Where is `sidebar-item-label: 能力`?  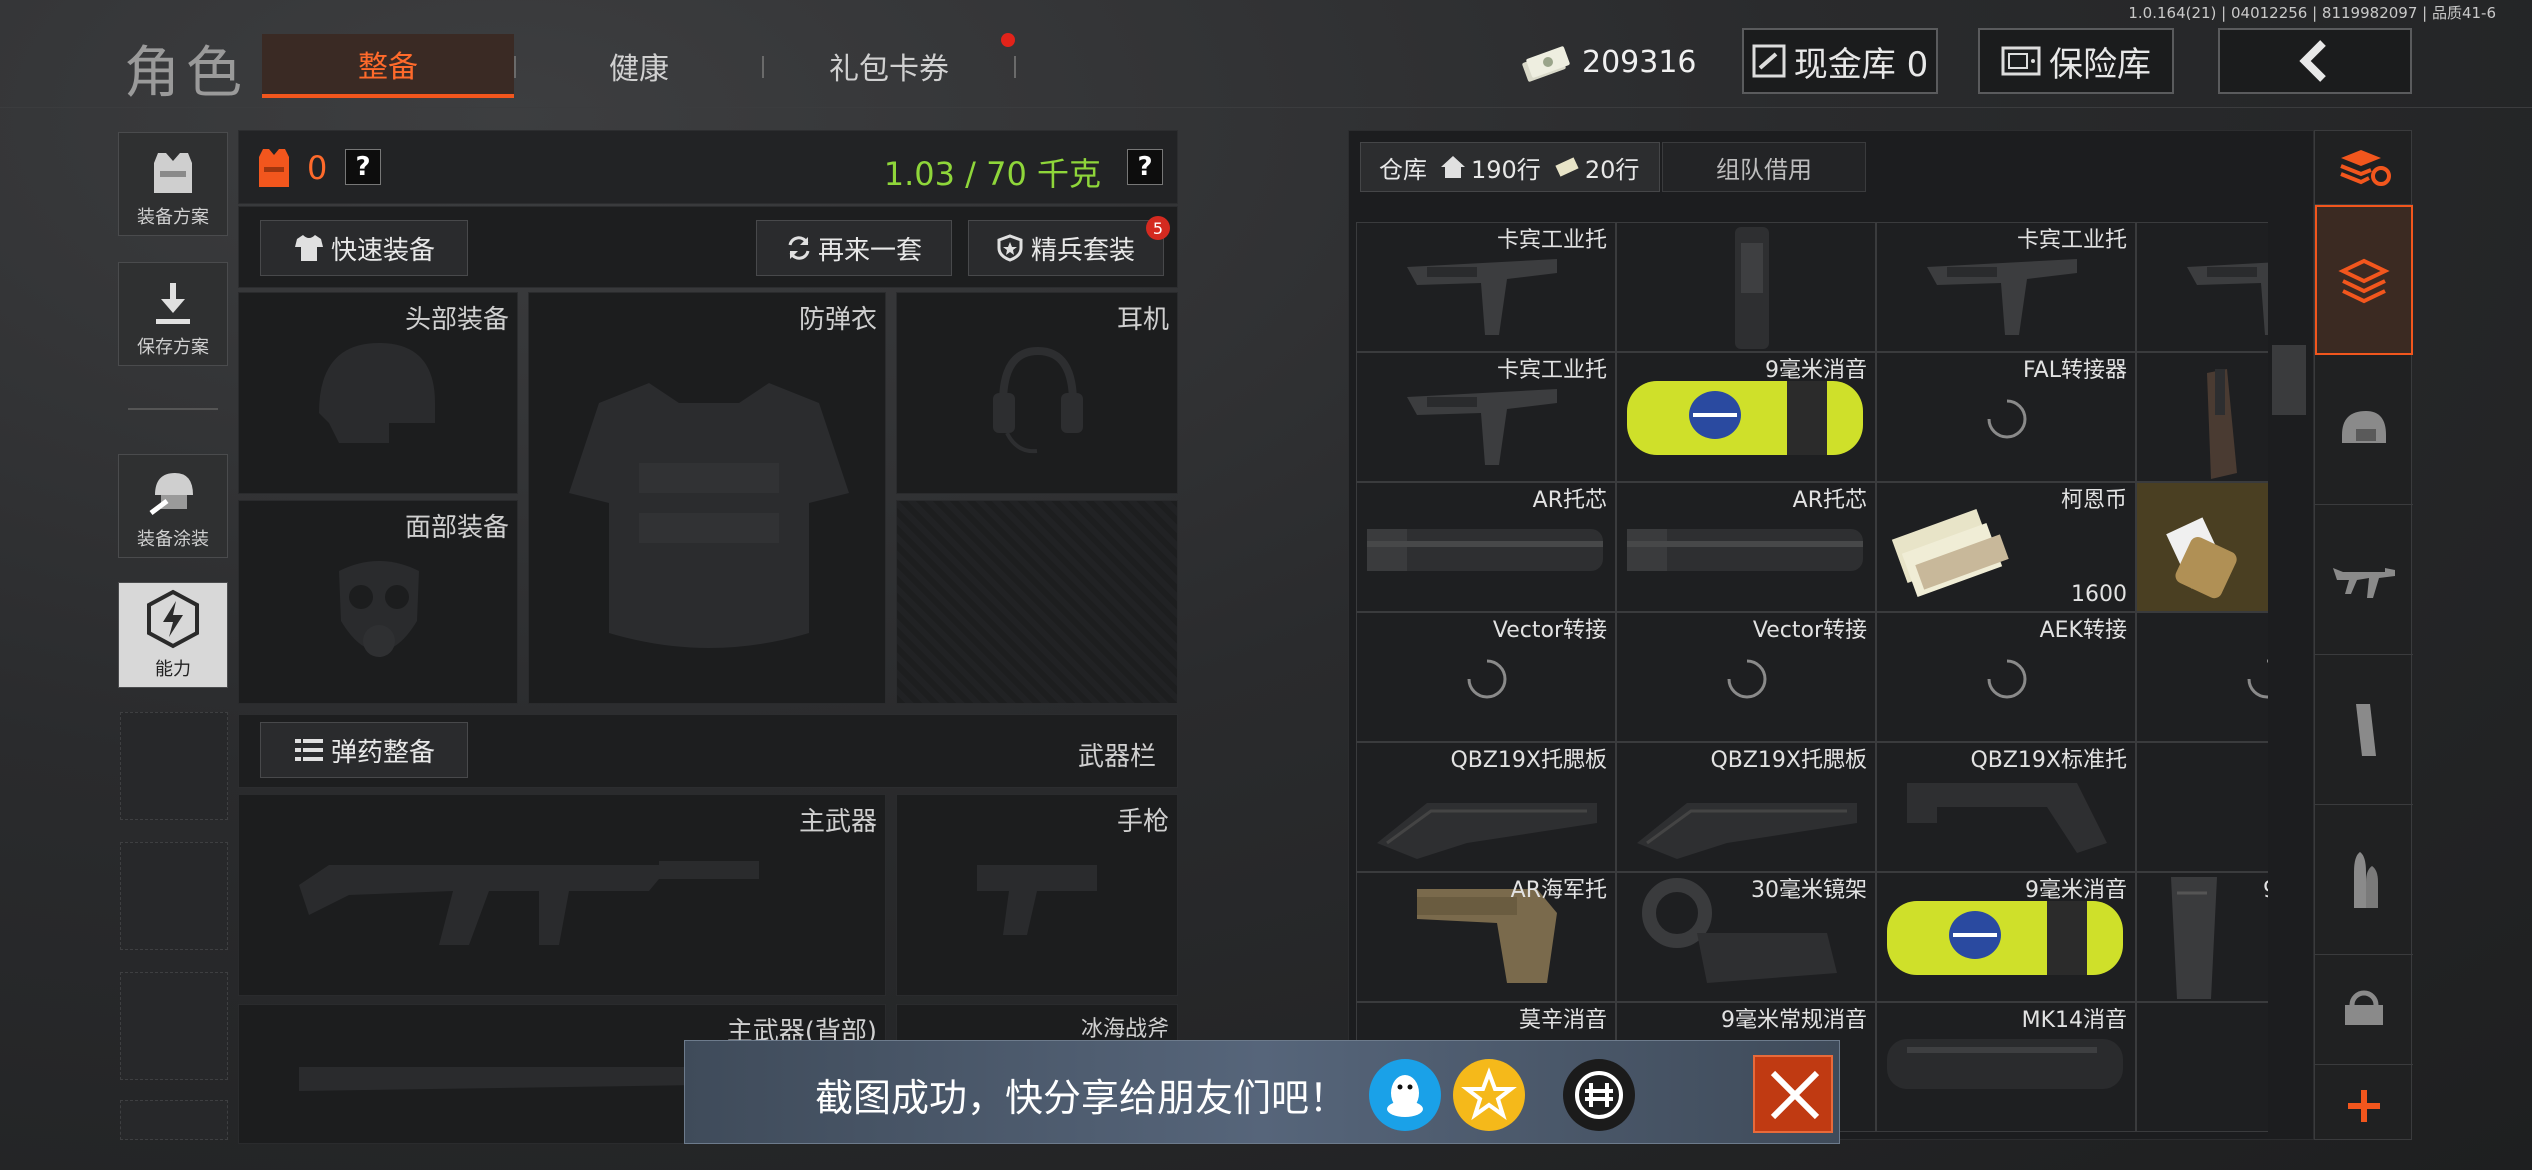
sidebar-item-label: 能力 is located at coordinates (173, 669).